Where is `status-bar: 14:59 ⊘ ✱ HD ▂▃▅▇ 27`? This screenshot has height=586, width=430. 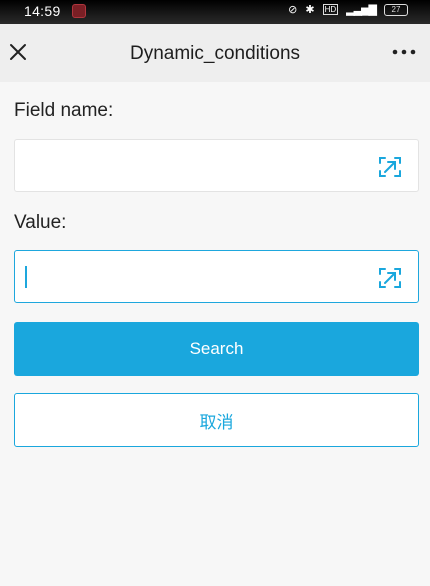
status-bar: 14:59 ⊘ ✱ HD ▂▃▅▇ 27 is located at coordinates (215, 12).